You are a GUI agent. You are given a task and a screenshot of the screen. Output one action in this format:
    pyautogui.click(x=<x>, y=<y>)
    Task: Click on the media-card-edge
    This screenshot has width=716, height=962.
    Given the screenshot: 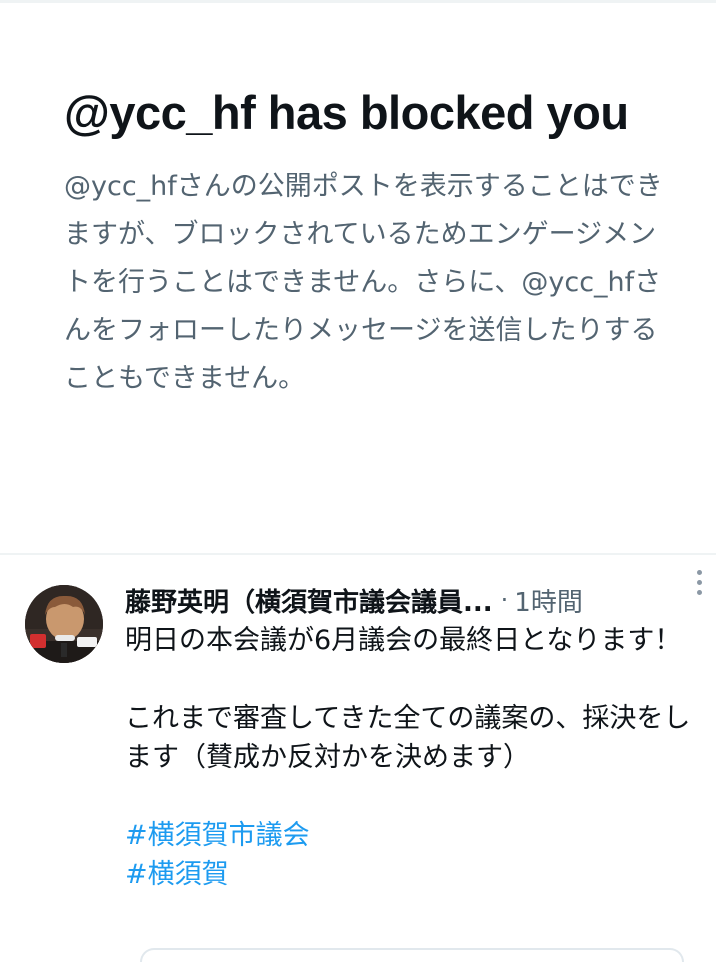 What is the action you would take?
    pyautogui.click(x=412, y=955)
    